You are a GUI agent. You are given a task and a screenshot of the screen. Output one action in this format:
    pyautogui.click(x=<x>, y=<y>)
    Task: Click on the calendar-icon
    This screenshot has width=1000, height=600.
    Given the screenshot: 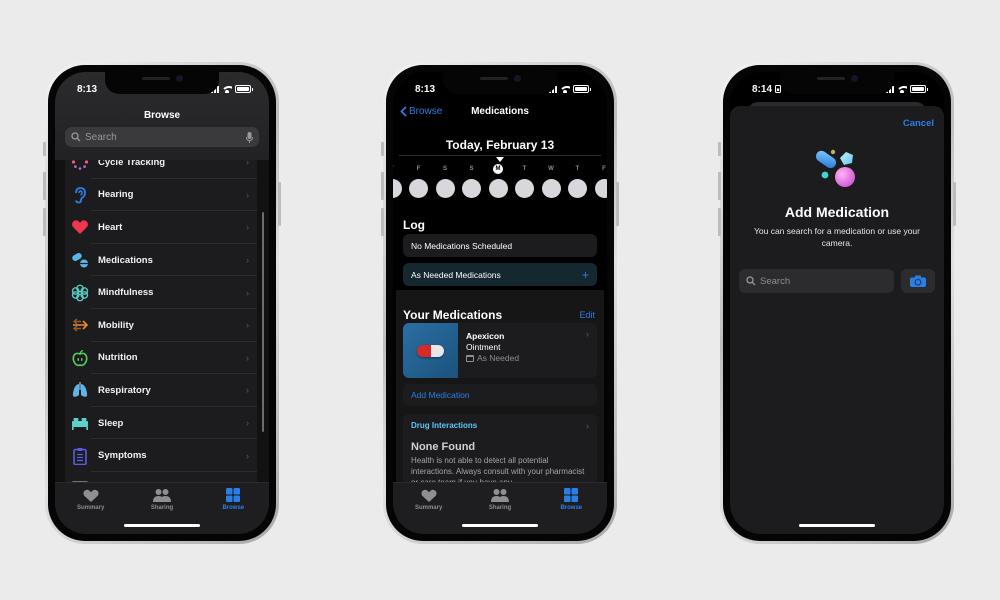 What is the action you would take?
    pyautogui.click(x=470, y=358)
    